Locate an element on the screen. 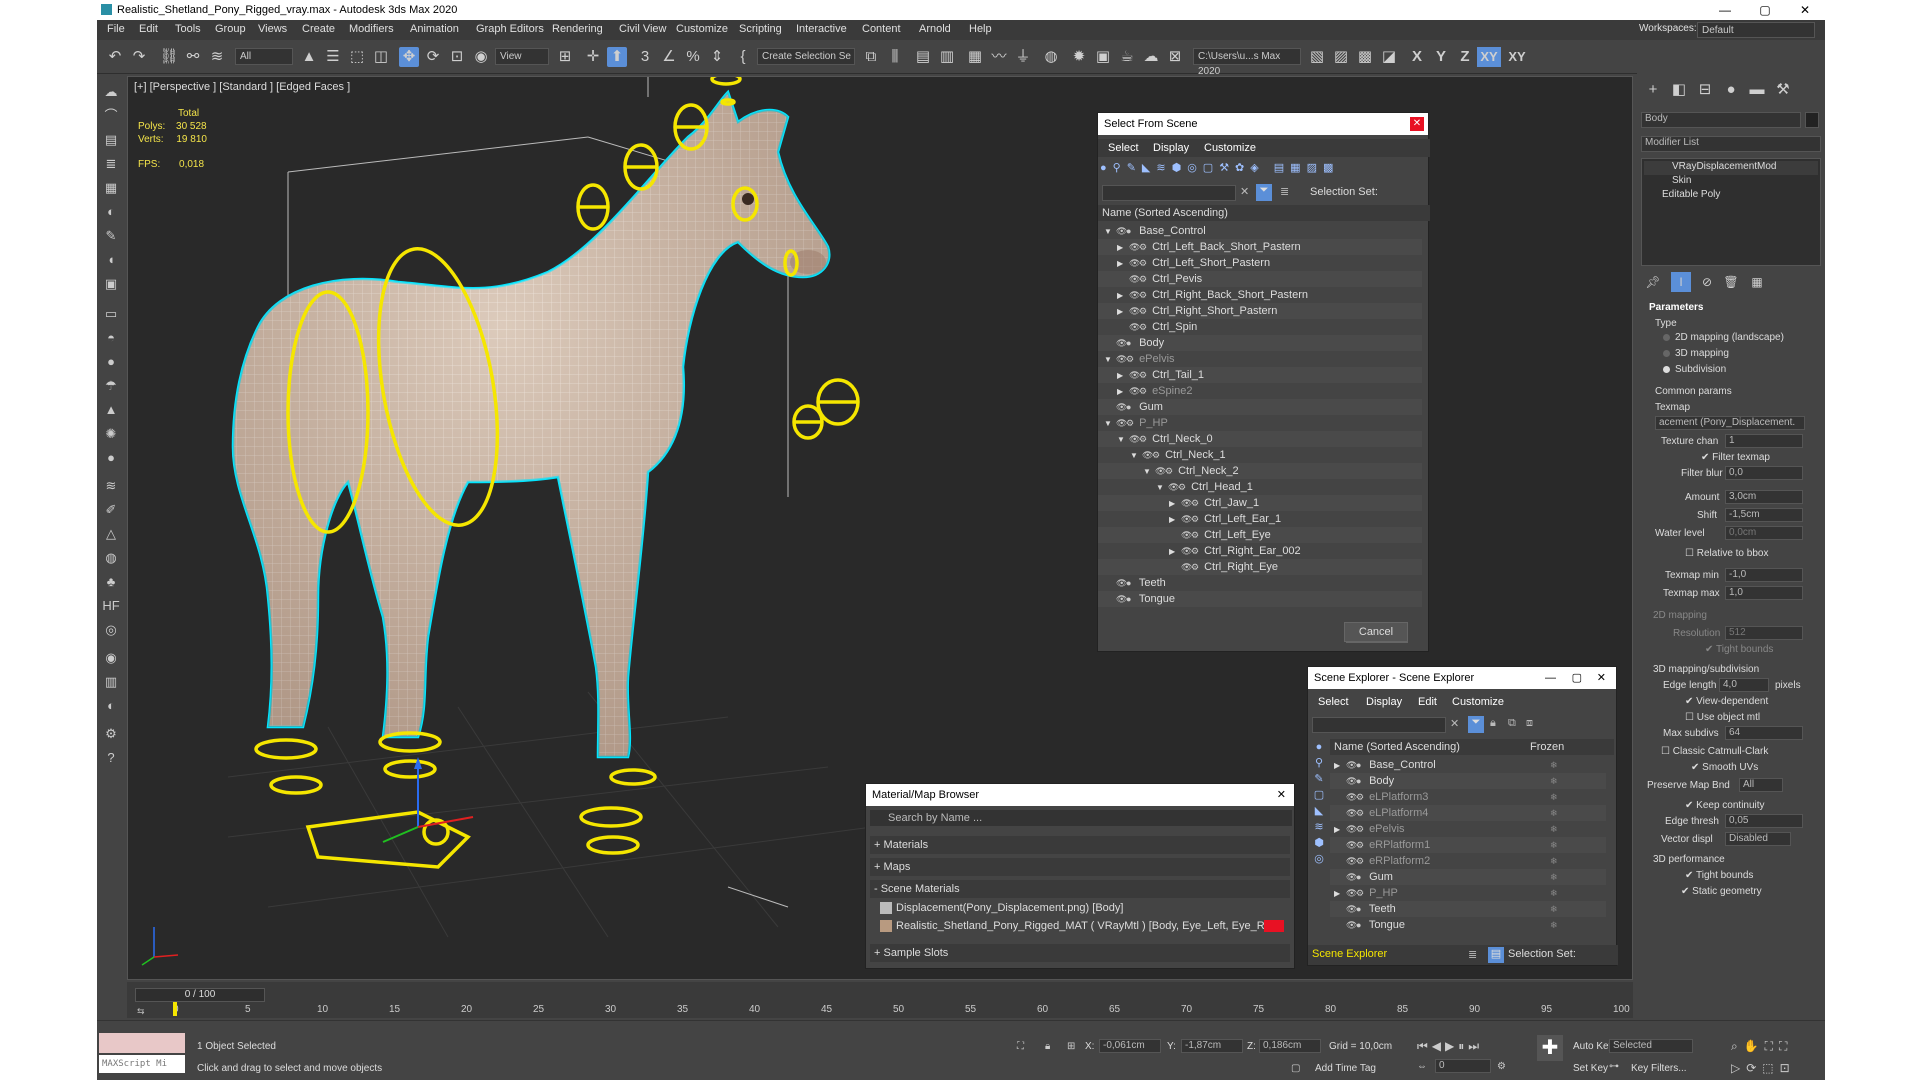 Image resolution: width=1920 pixels, height=1080 pixels. remove-modifier-icon: 🗑︎ is located at coordinates (1731, 282).